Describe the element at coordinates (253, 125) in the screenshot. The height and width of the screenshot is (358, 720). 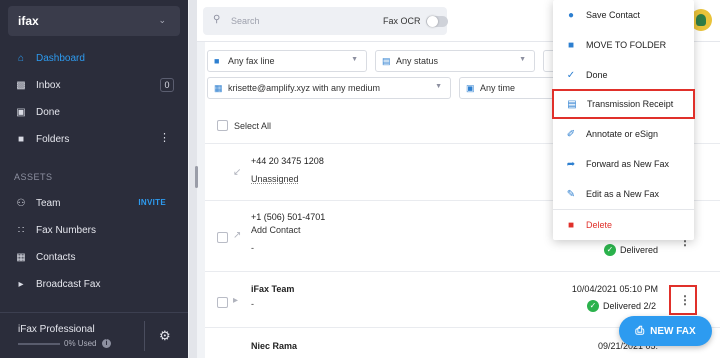
I see `select-all-label: Select All` at that location.